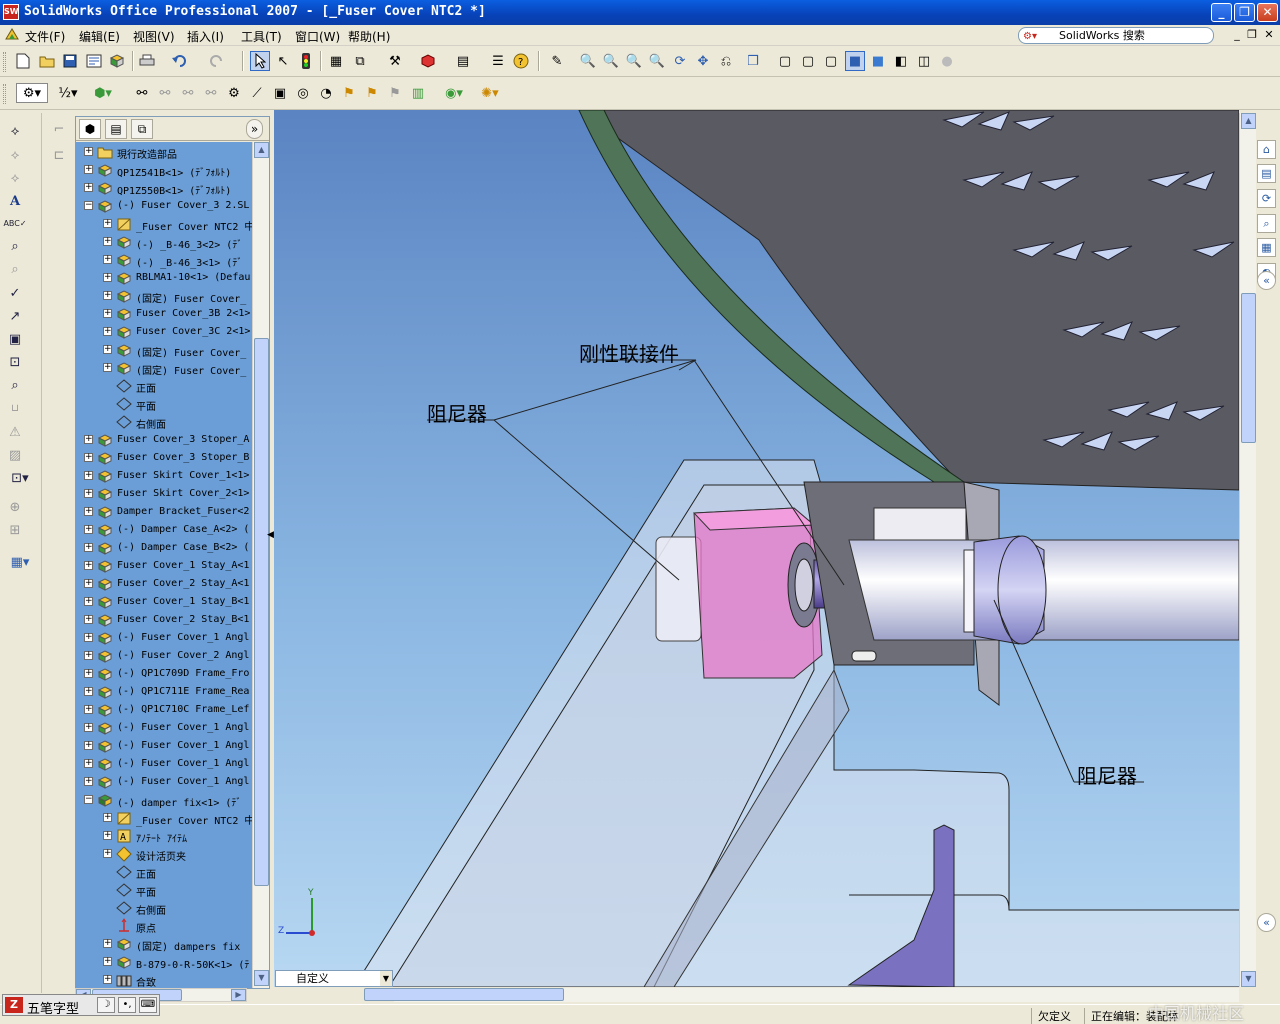 The width and height of the screenshot is (1280, 1024). What do you see at coordinates (1116, 35) in the screenshot?
I see `solidworks-search-input: ⚙▾ SolidWorks 搜索` at bounding box center [1116, 35].